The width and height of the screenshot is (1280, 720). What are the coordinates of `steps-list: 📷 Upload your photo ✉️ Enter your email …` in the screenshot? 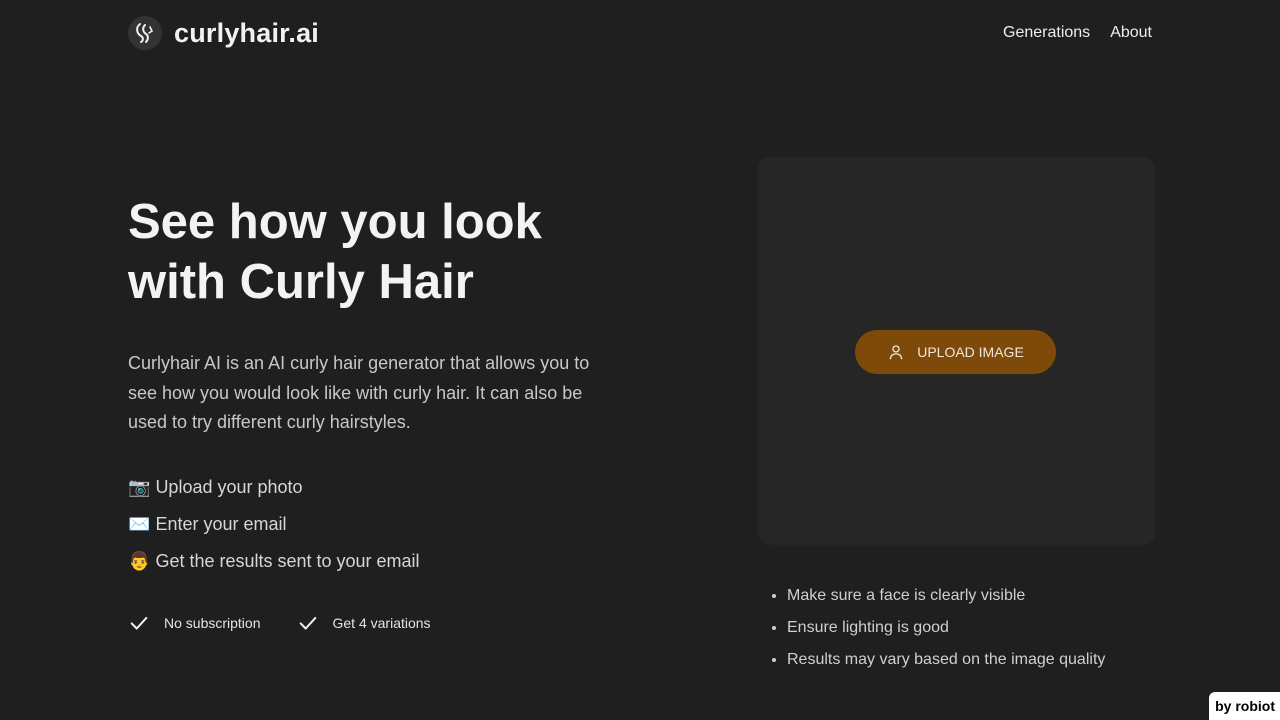 It's located at (274, 529).